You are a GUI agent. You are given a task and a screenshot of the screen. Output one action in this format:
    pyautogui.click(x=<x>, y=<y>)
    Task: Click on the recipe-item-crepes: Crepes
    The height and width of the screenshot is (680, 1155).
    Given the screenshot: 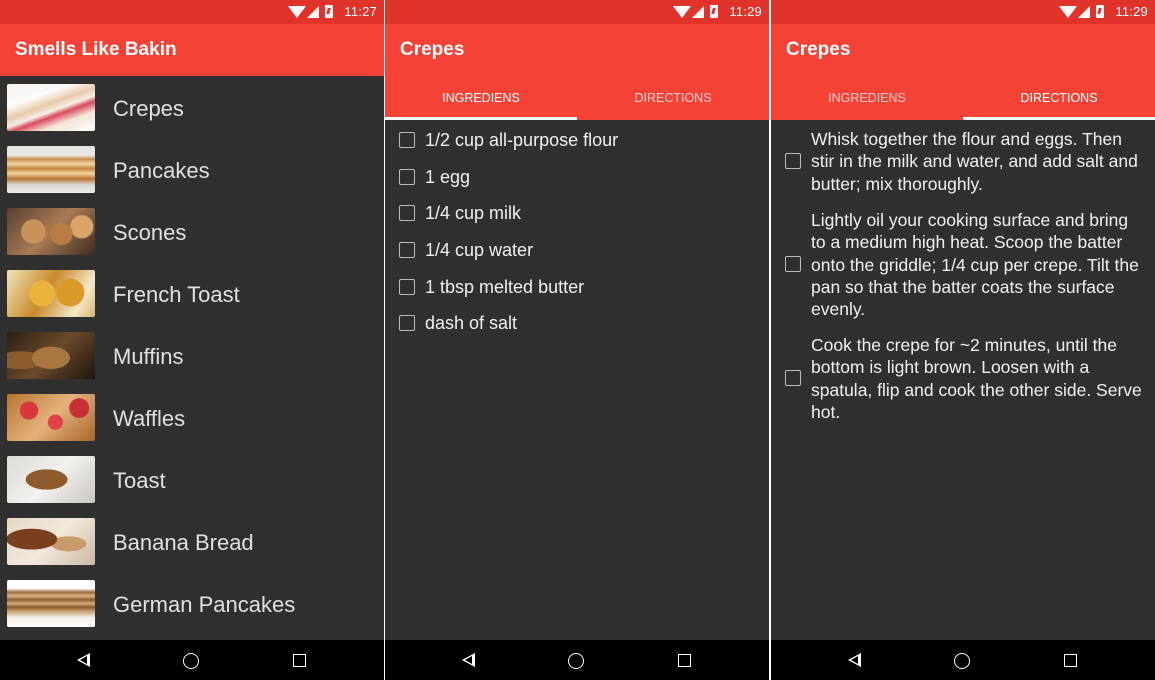 What is the action you would take?
    pyautogui.click(x=192, y=107)
    